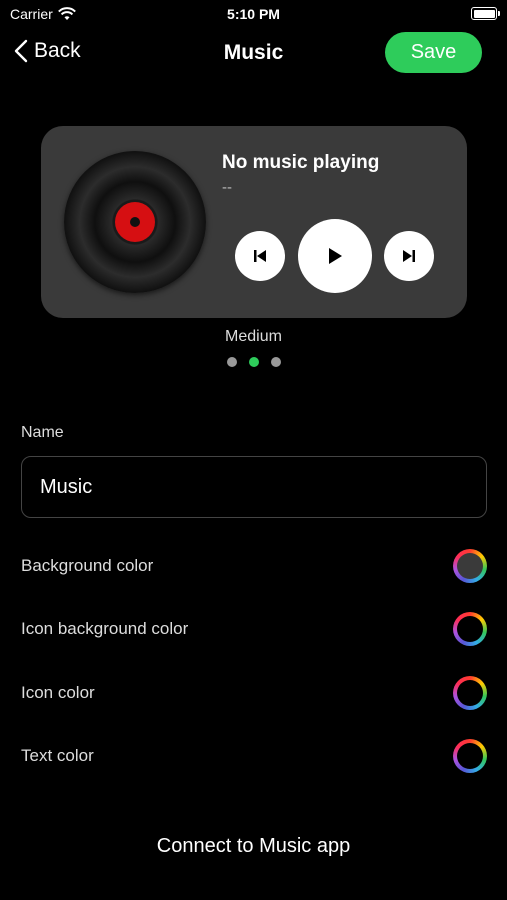  I want to click on previous-track-button, so click(260, 256).